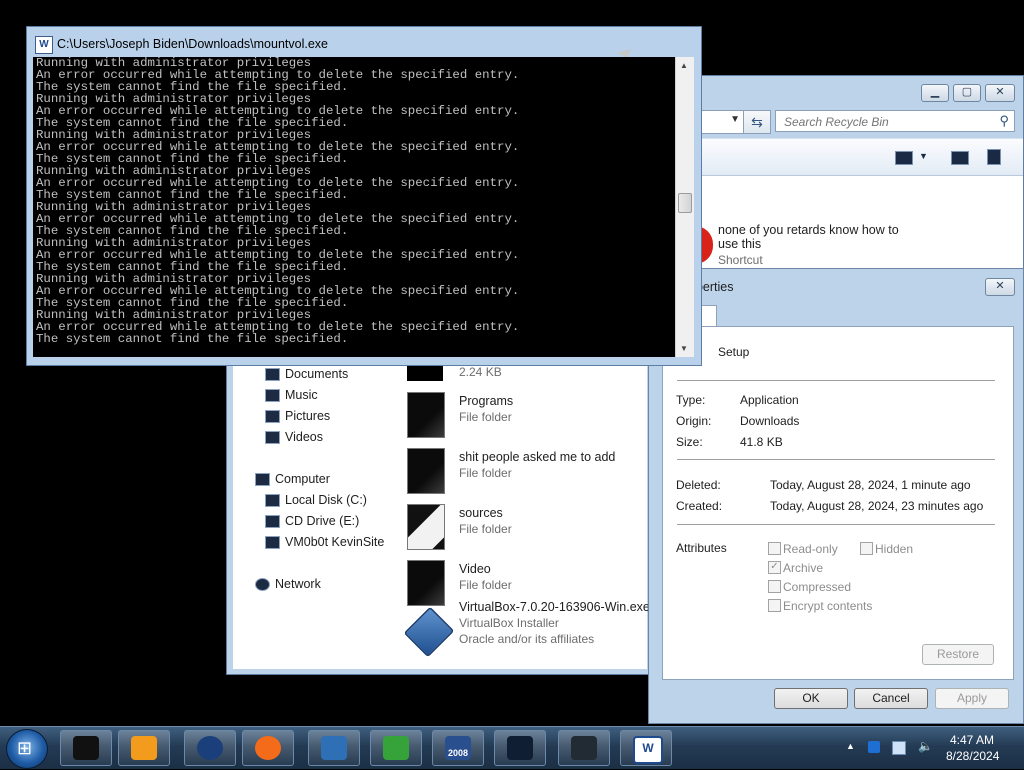  I want to click on nav-item-network-drive: VM0b0t KevinSite, so click(324, 542).